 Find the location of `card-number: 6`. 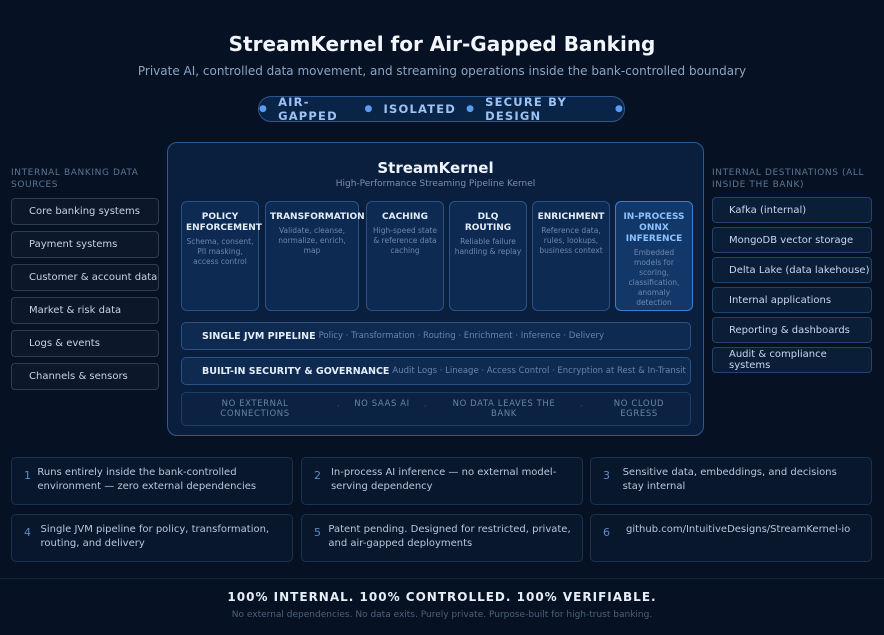

card-number: 6 is located at coordinates (606, 532).